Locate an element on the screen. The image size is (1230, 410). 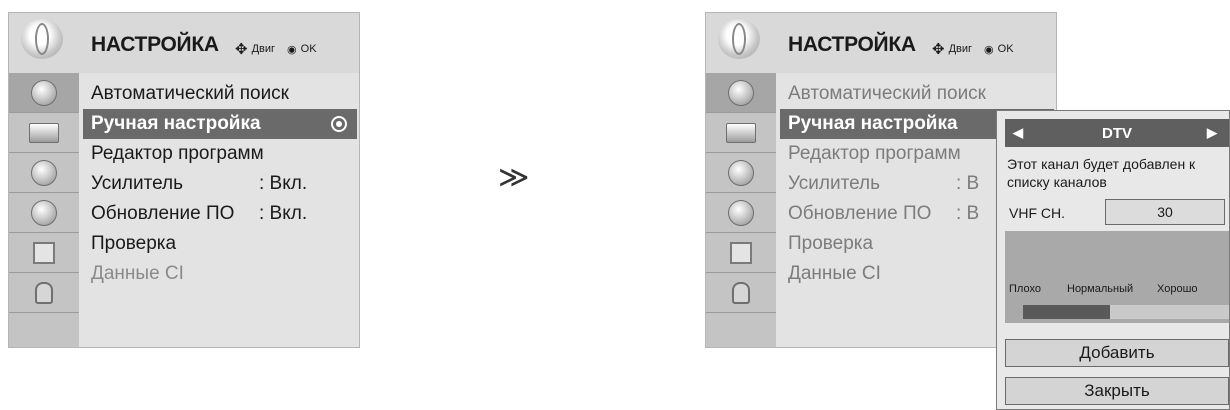
channel-input: 30 is located at coordinates (1165, 212).